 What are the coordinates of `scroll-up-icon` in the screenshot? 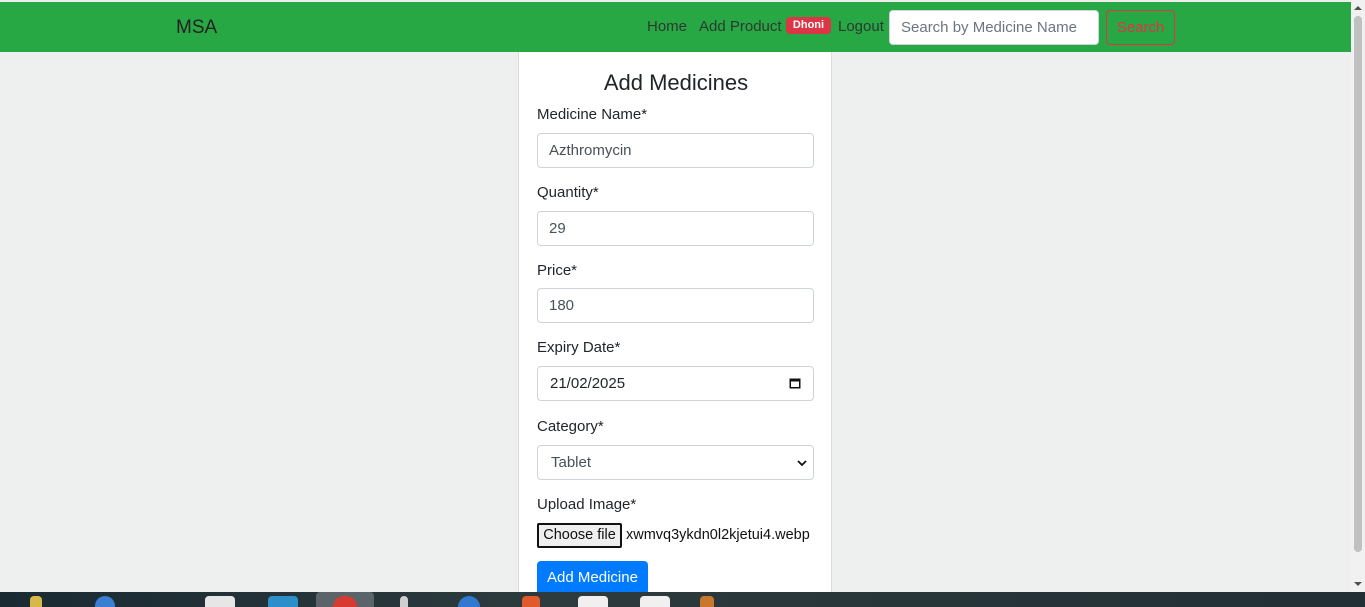 It's located at (1358, 8).